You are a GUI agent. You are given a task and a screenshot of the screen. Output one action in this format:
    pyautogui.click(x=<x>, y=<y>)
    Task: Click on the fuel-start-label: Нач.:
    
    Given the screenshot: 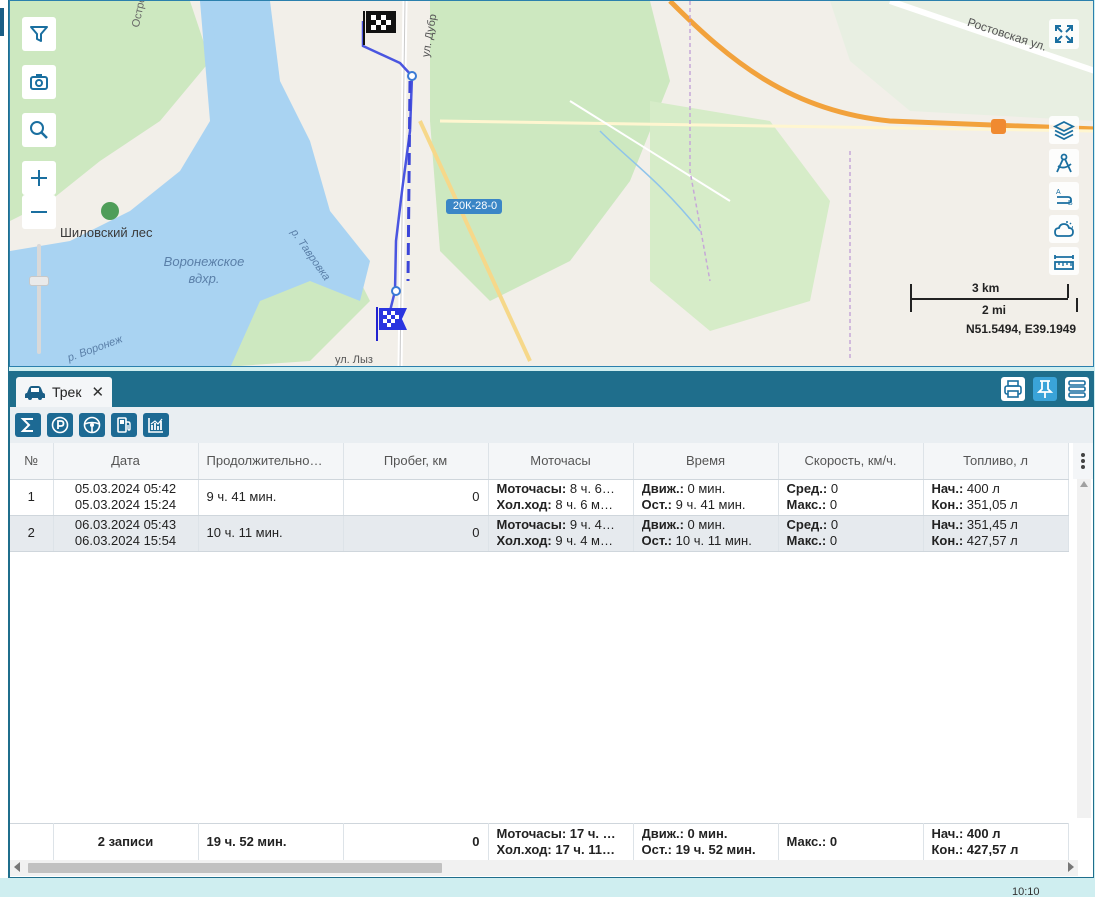 What is the action you would take?
    pyautogui.click(x=947, y=524)
    